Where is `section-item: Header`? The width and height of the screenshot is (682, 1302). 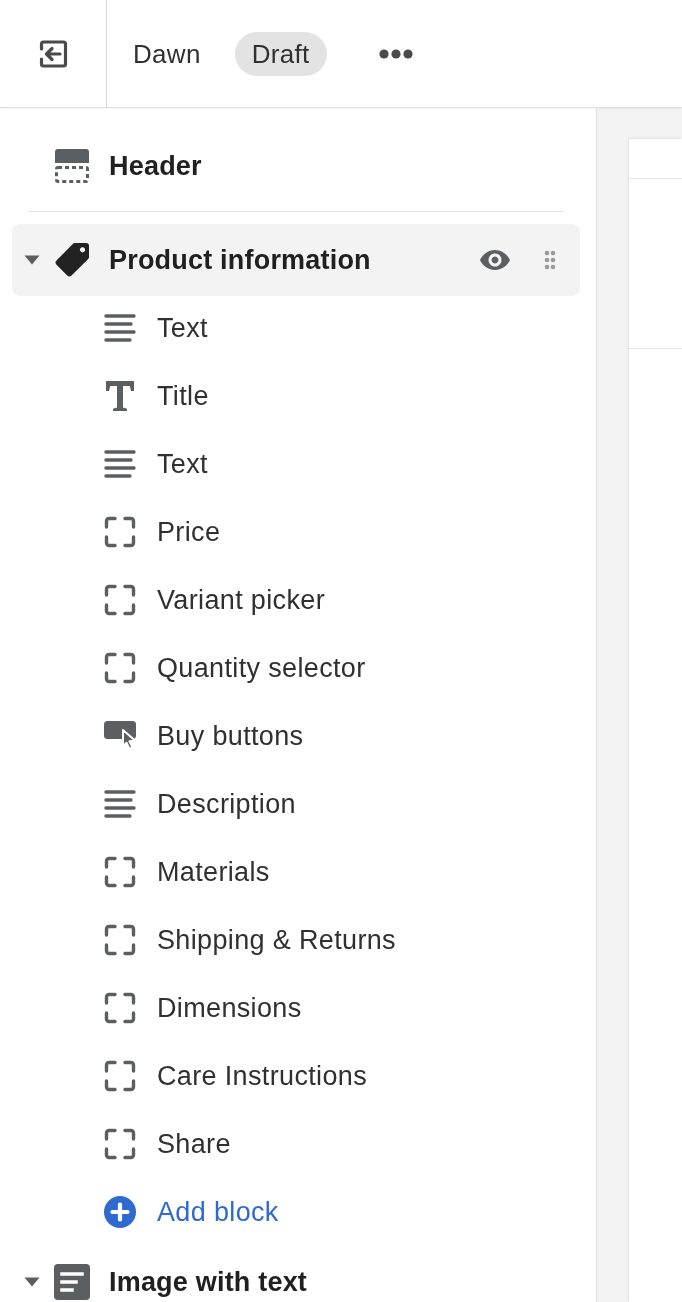 section-item: Header is located at coordinates (296, 166).